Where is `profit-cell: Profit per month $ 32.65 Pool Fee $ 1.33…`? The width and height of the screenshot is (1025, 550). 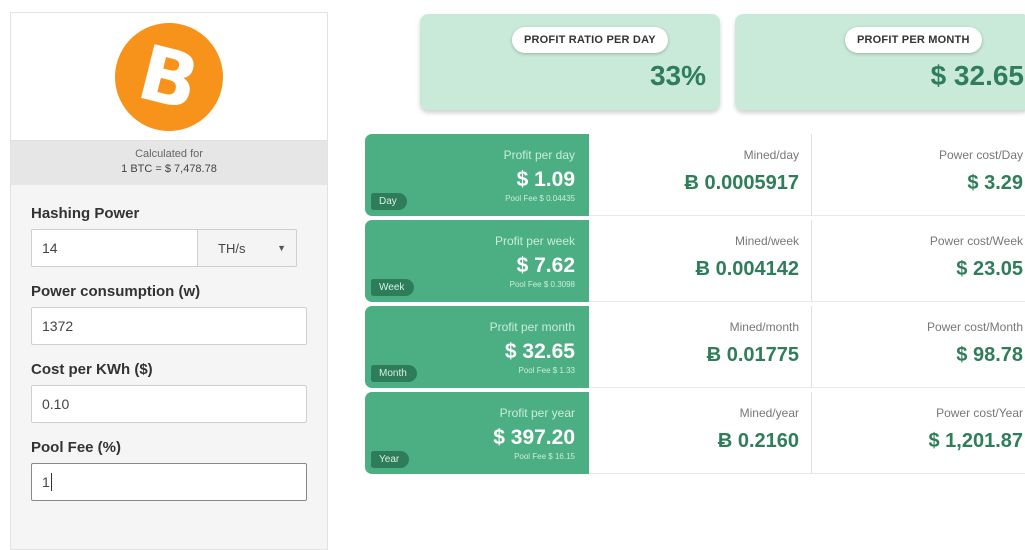 profit-cell: Profit per month $ 32.65 Pool Fee $ 1.33… is located at coordinates (477, 347).